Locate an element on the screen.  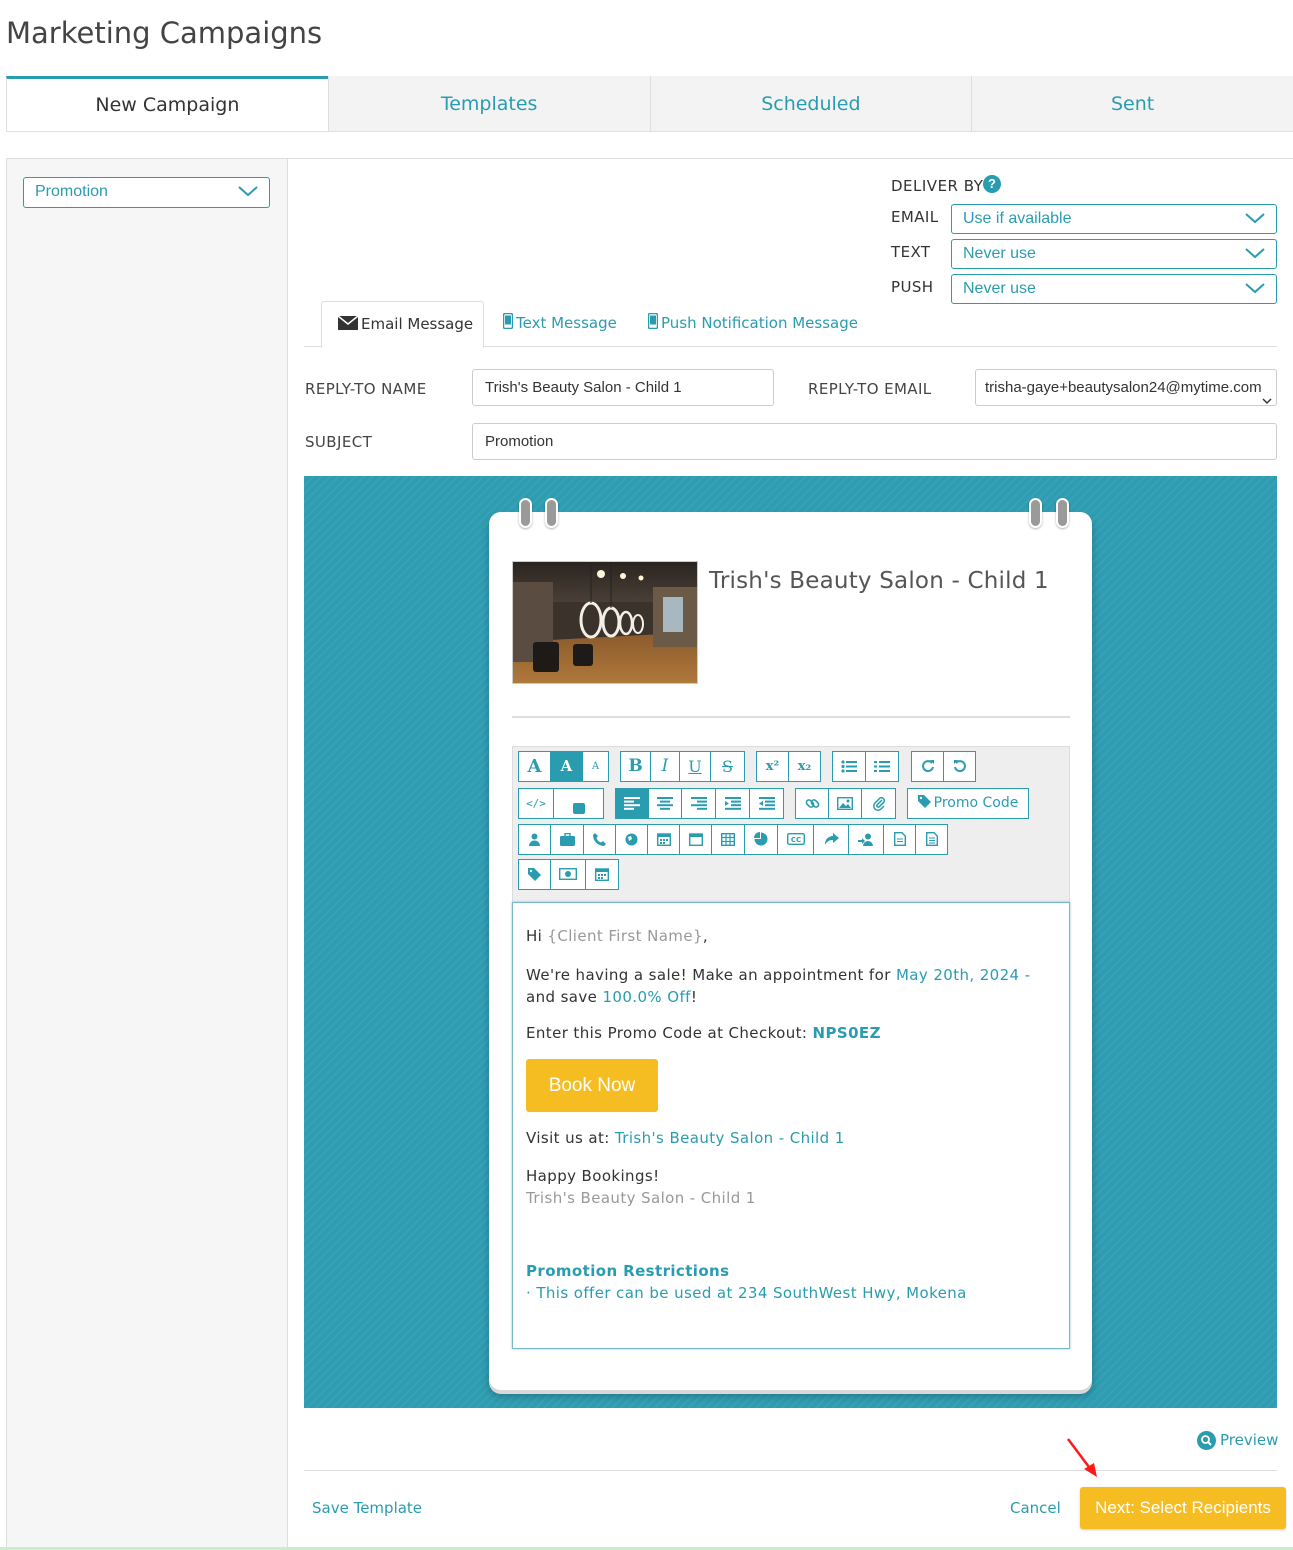
calendar-blank-icon is located at coordinates (695, 839).